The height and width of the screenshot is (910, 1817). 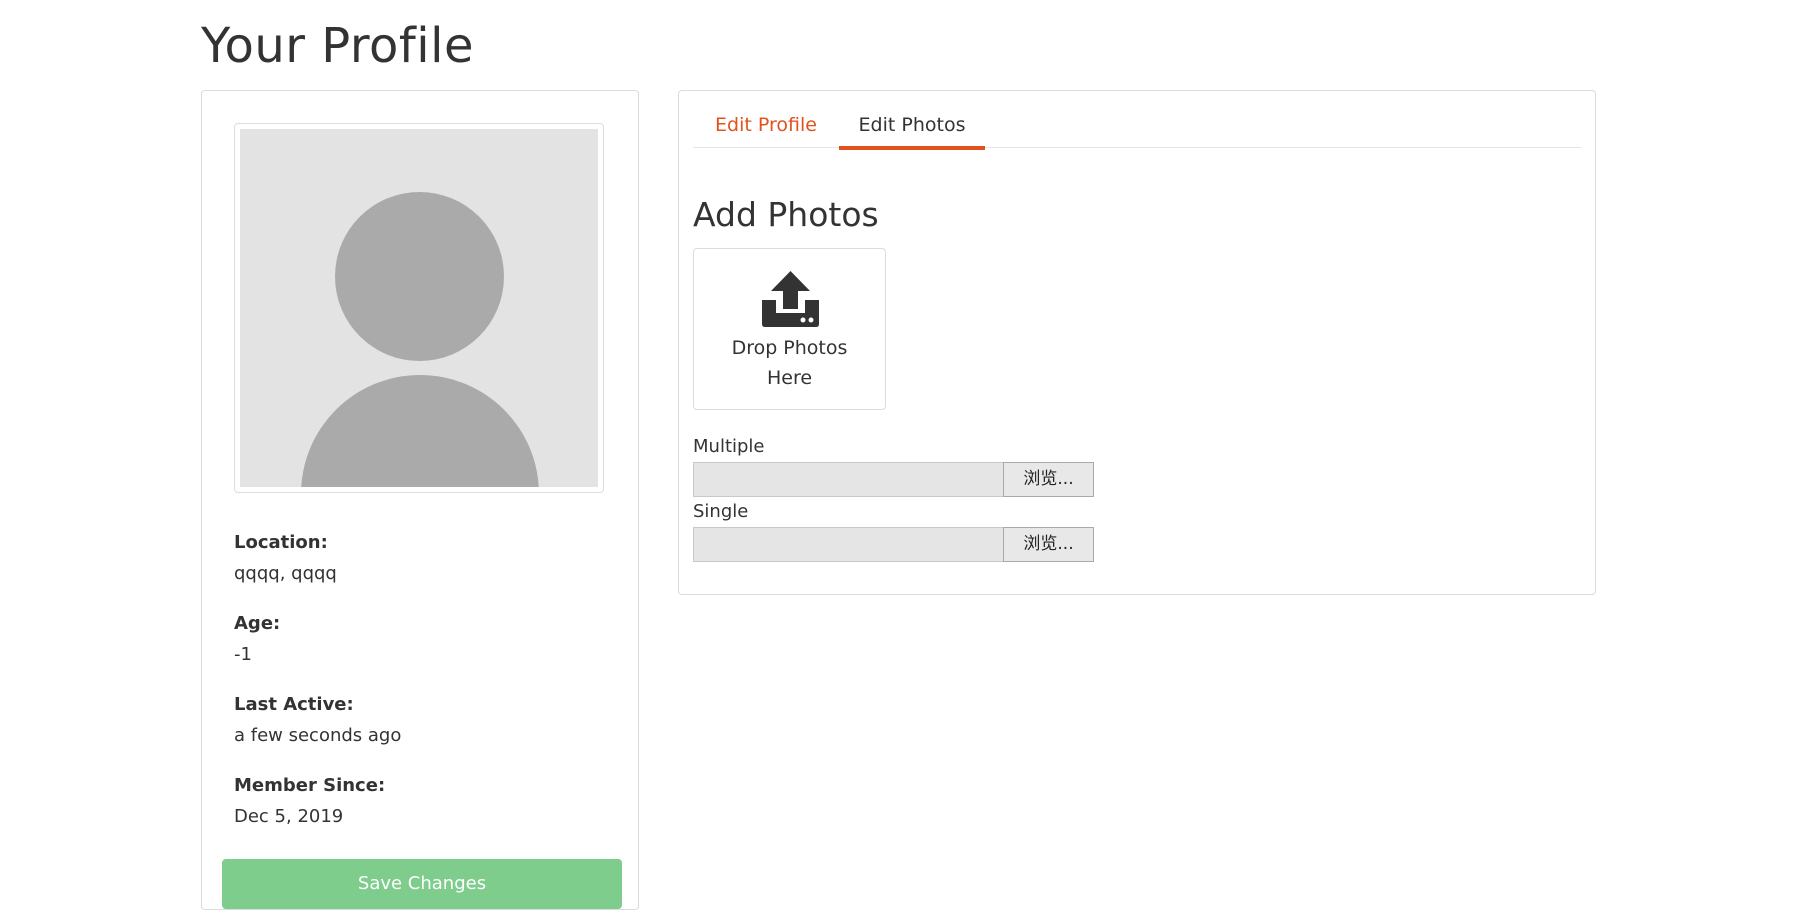 What do you see at coordinates (419, 276) in the screenshot?
I see `avatar-head` at bounding box center [419, 276].